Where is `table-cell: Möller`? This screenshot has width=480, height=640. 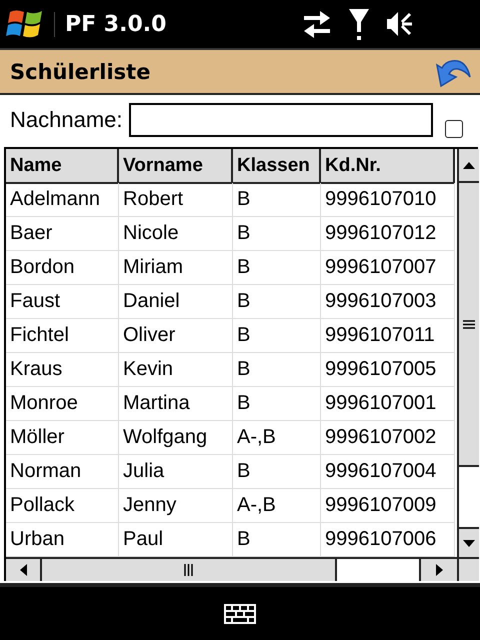
table-cell: Möller is located at coordinates (62, 438).